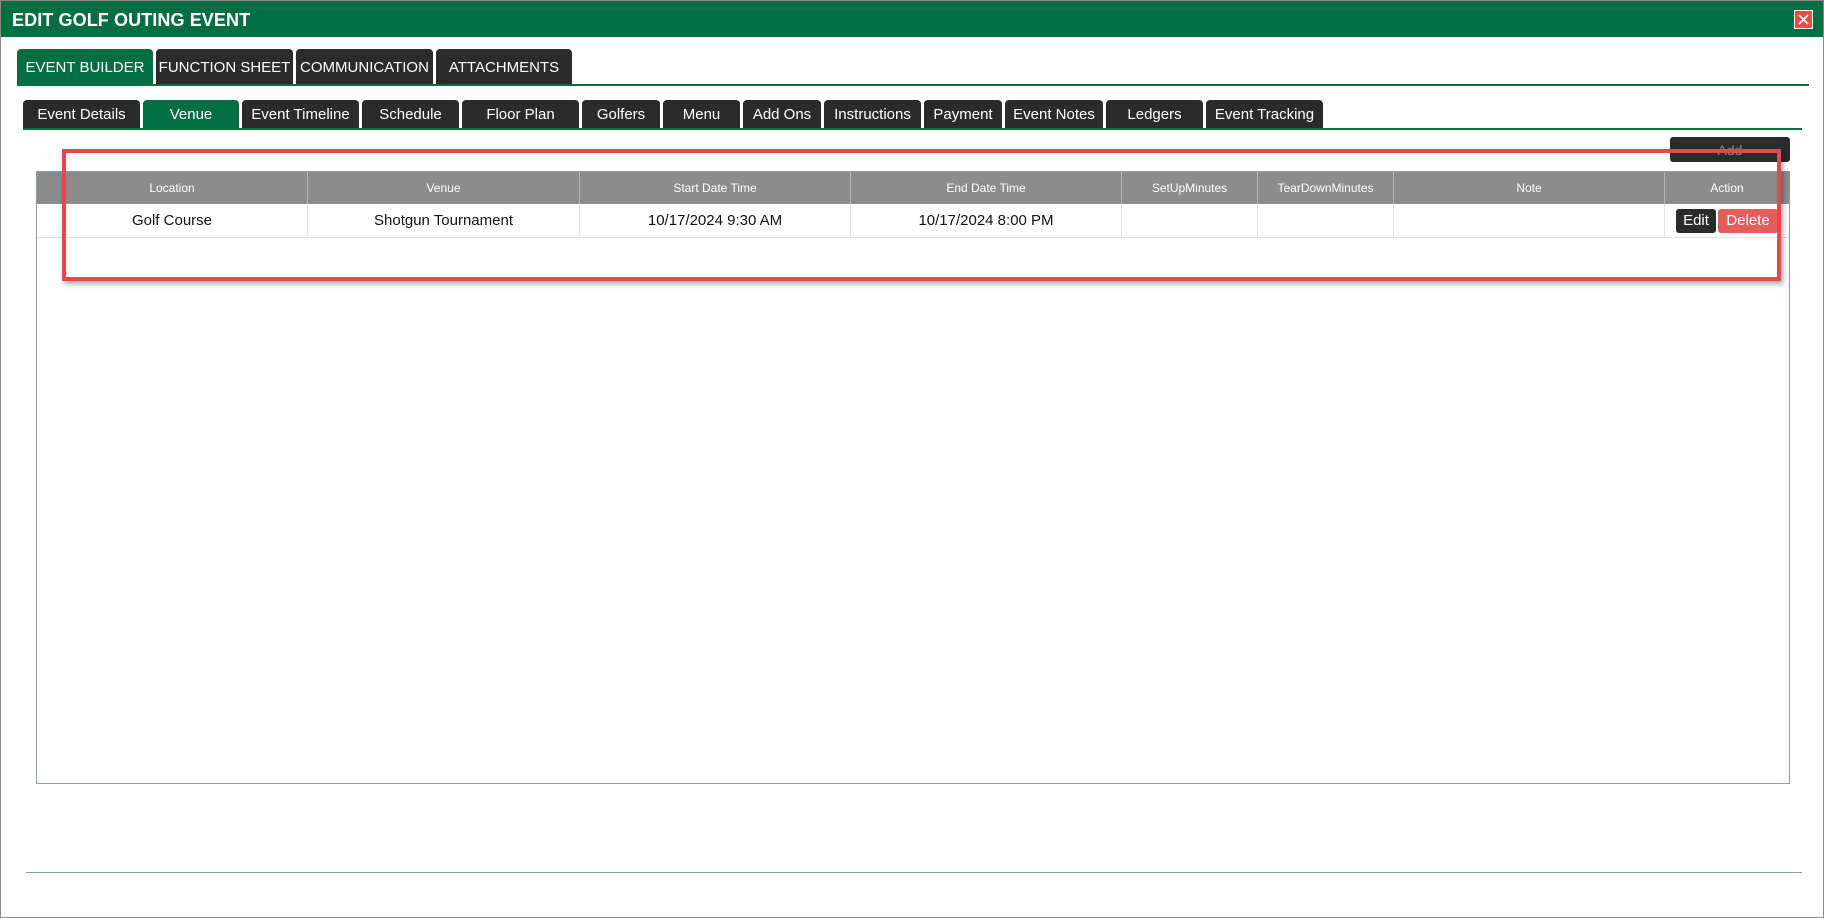 The image size is (1824, 918). I want to click on cell-teardown-minutes, so click(1326, 220).